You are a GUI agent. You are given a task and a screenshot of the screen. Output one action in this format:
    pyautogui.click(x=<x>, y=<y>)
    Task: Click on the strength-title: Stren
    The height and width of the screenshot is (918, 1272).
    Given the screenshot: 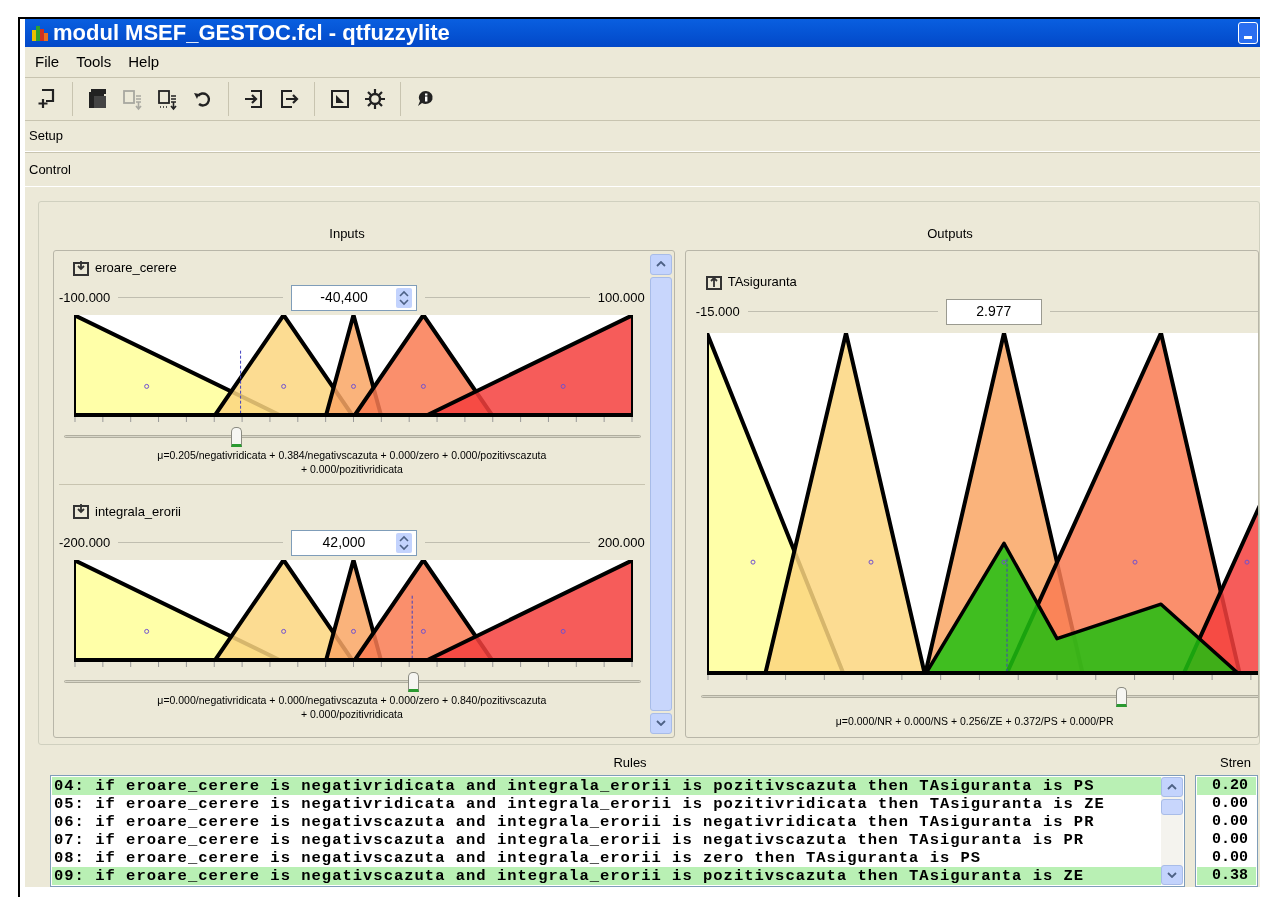 What is the action you would take?
    pyautogui.click(x=1236, y=763)
    